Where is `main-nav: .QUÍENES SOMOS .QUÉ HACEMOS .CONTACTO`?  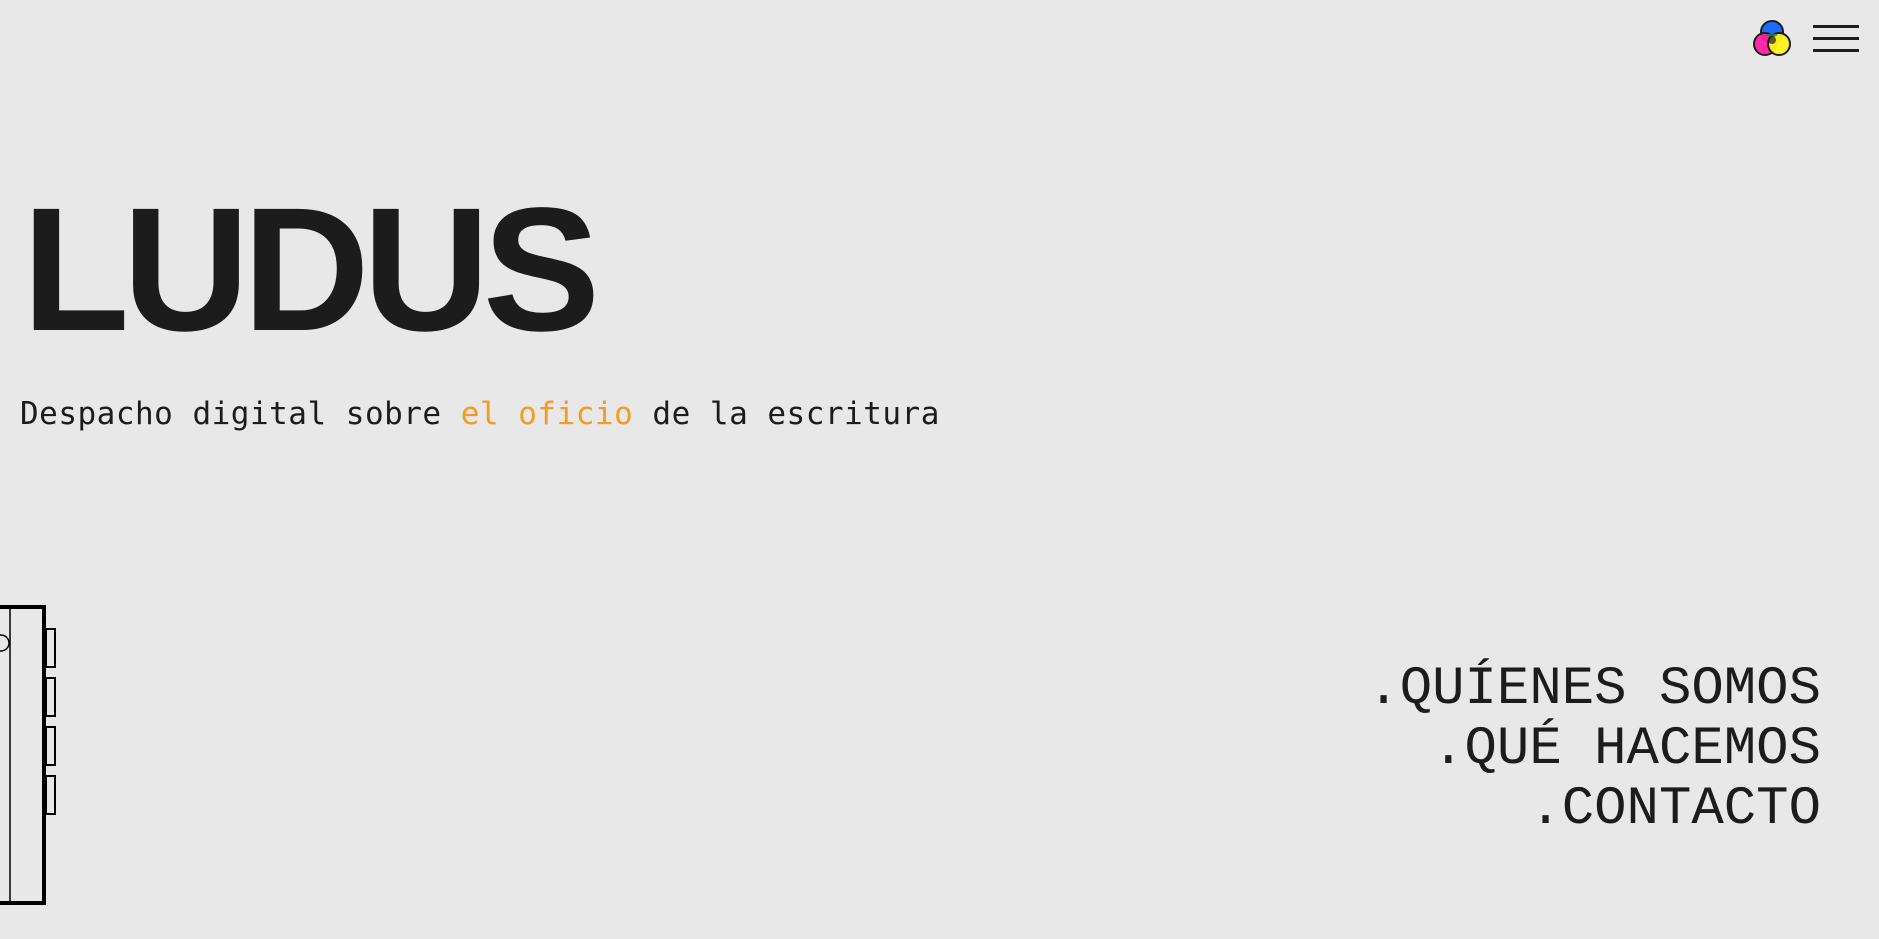 main-nav: .QUÍENES SOMOS .QUÉ HACEMOS .CONTACTO is located at coordinates (1594, 750).